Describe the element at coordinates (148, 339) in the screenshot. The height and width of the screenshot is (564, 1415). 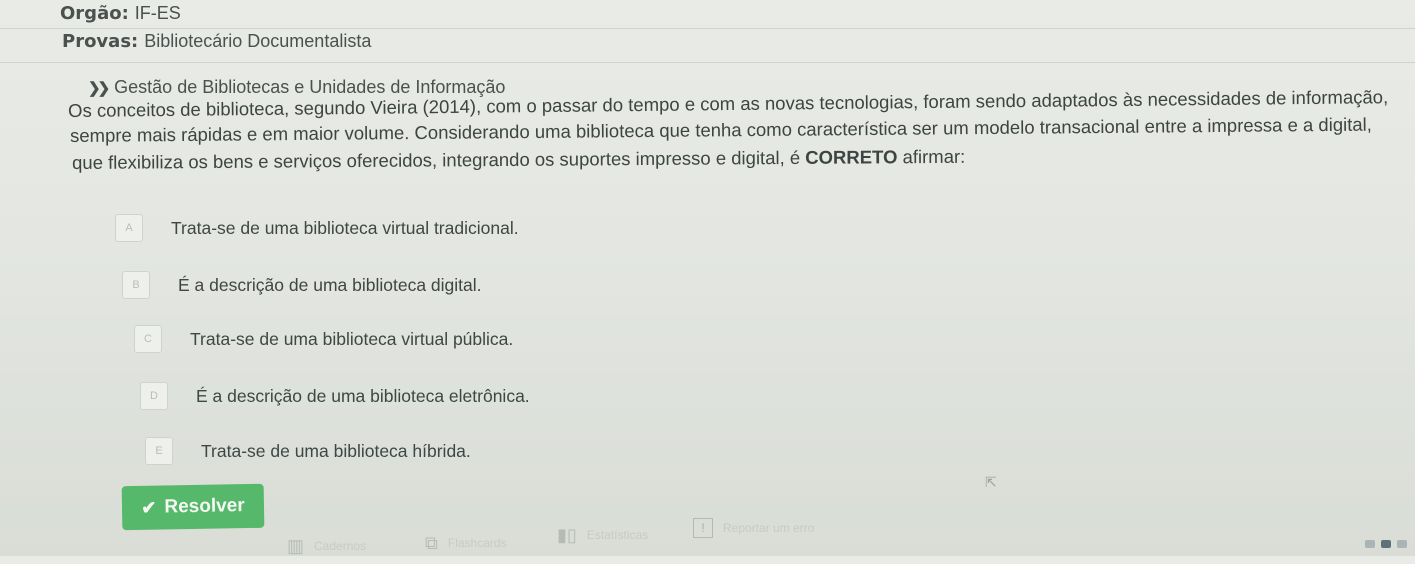
I see `option-letter-c: C` at that location.